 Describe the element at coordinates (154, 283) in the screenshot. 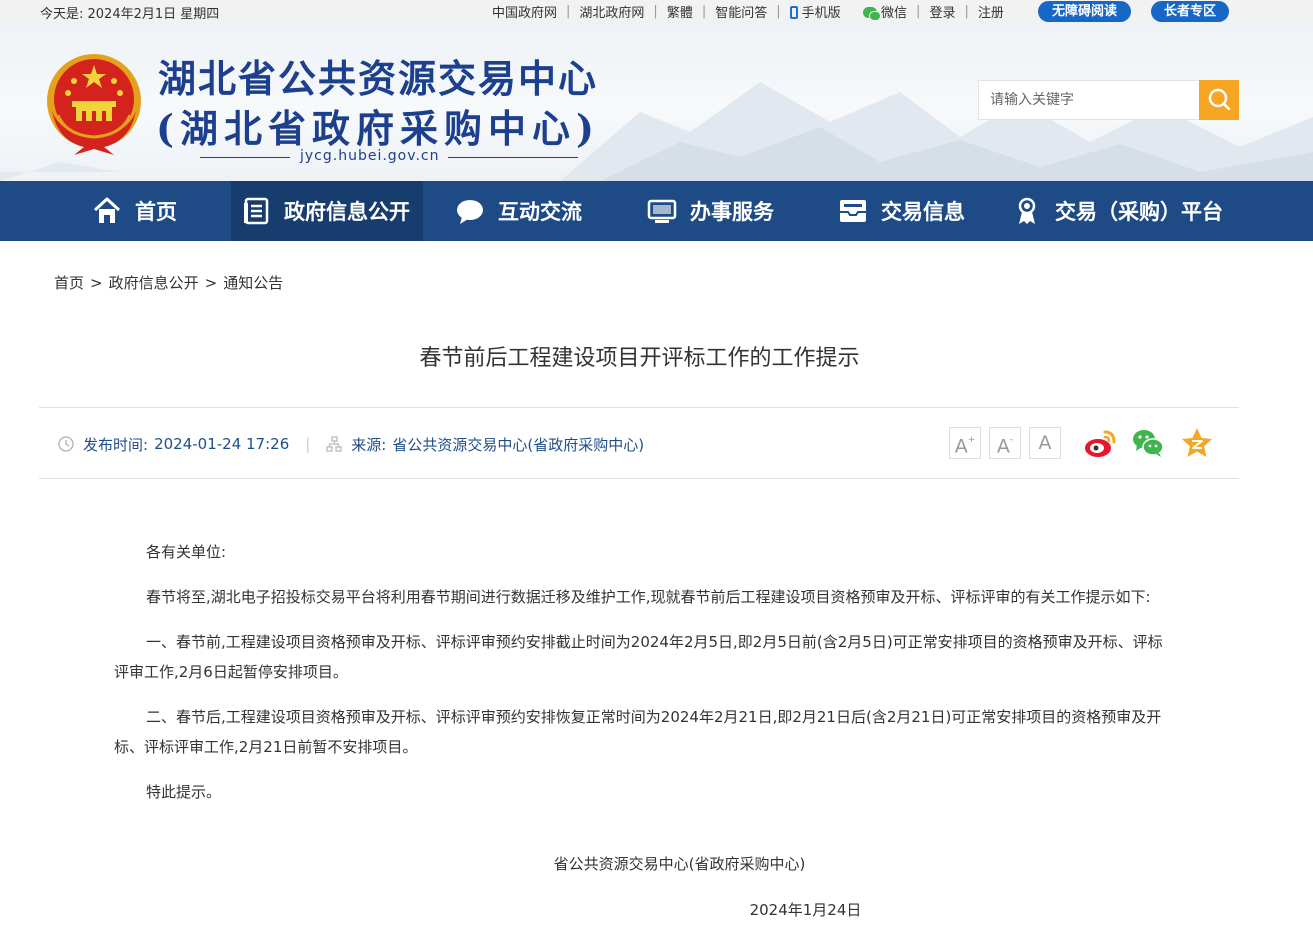

I see `breadcrumb-gov-info: 政府信息公开` at that location.